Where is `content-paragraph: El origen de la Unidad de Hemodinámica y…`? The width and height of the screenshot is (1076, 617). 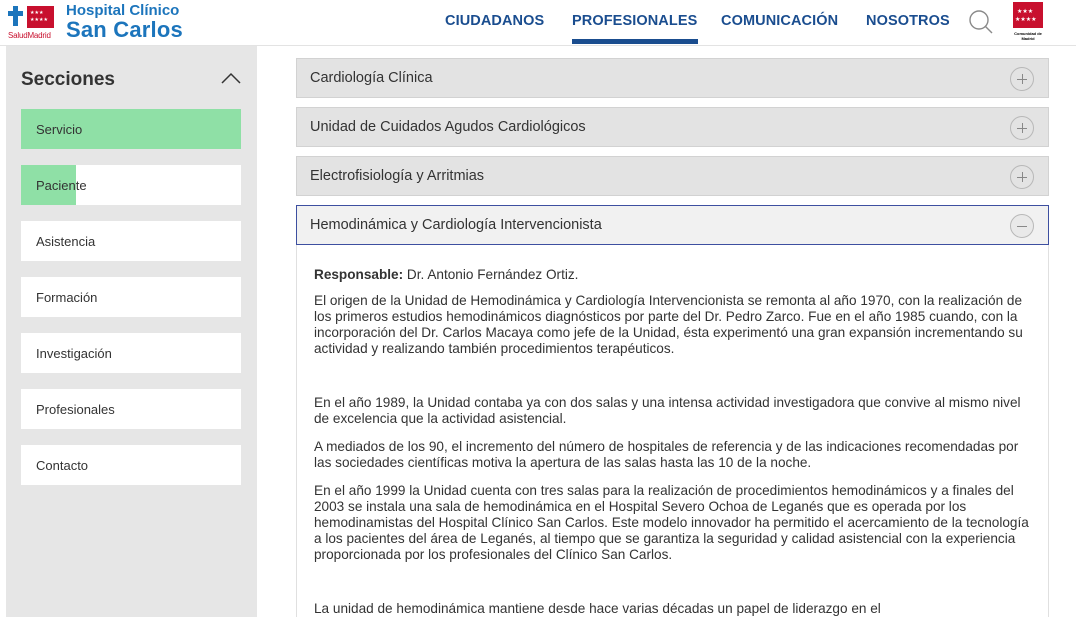
content-paragraph: El origen de la Unidad de Hemodinámica y… is located at coordinates (668, 324).